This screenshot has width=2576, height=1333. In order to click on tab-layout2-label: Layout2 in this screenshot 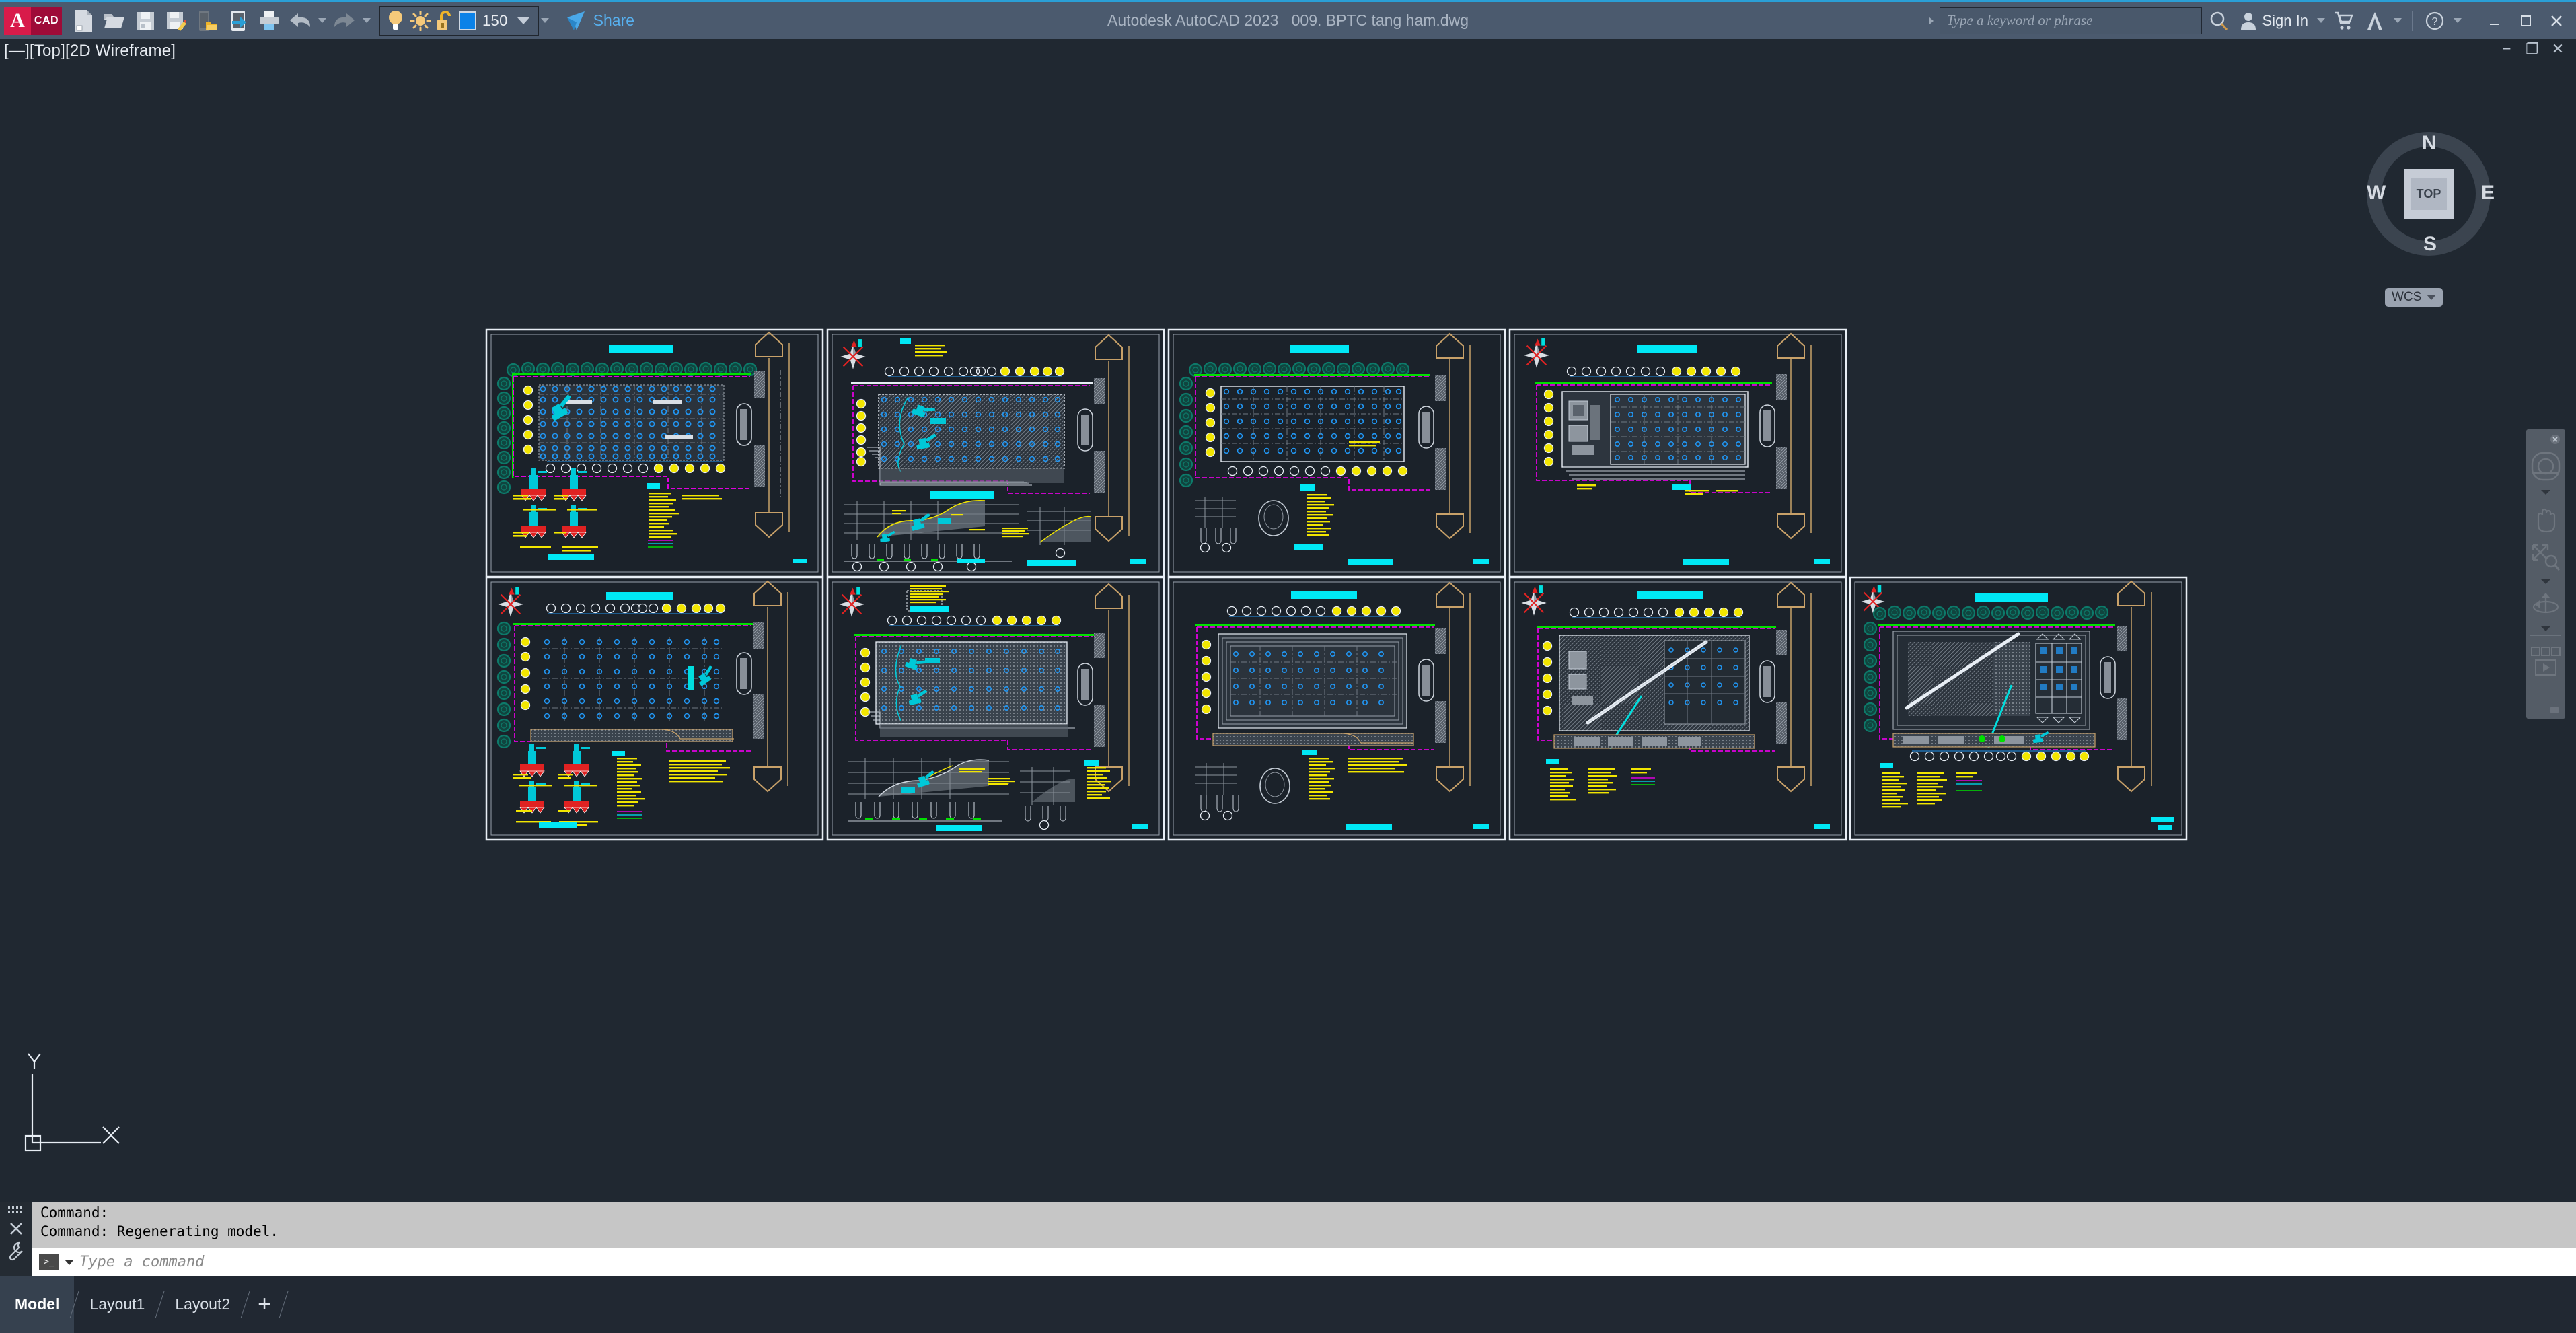, I will do `click(203, 1304)`.